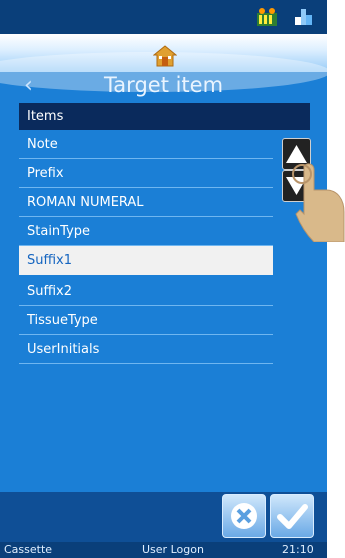 The image size is (345, 558). Describe the element at coordinates (146, 260) in the screenshot. I see `list-item-selected: Suffix1` at that location.